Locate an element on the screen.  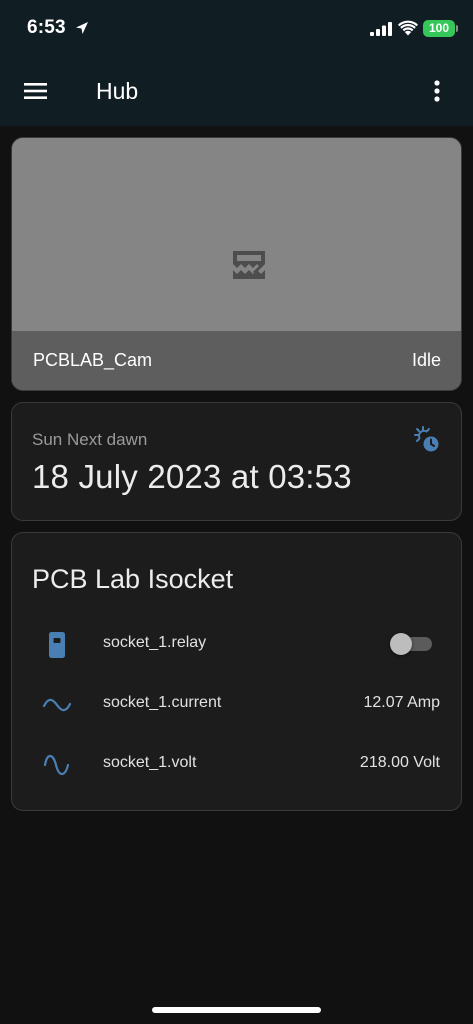
entity-value: 12.07 Amp is located at coordinates (402, 702).